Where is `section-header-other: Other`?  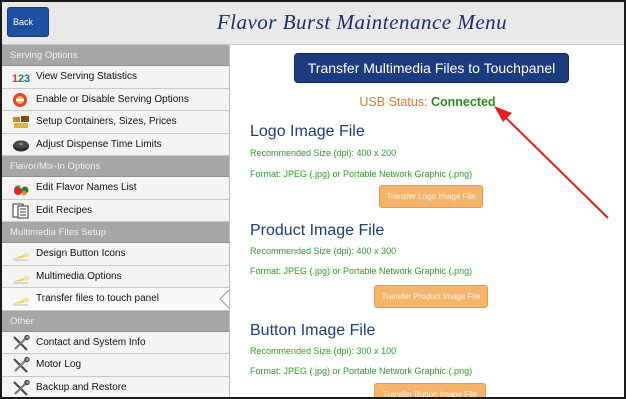
section-header-other: Other is located at coordinates (115, 321).